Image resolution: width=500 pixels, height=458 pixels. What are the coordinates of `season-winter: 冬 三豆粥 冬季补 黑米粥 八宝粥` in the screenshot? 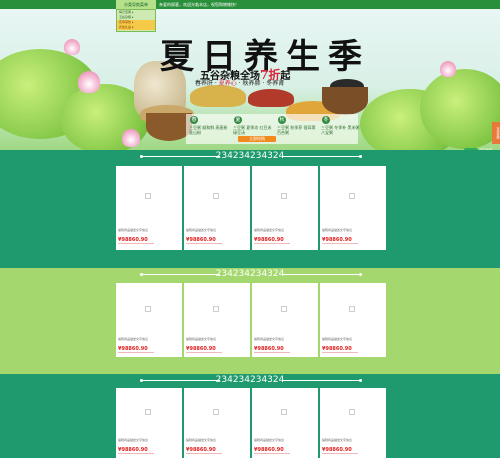 It's located at (340, 130).